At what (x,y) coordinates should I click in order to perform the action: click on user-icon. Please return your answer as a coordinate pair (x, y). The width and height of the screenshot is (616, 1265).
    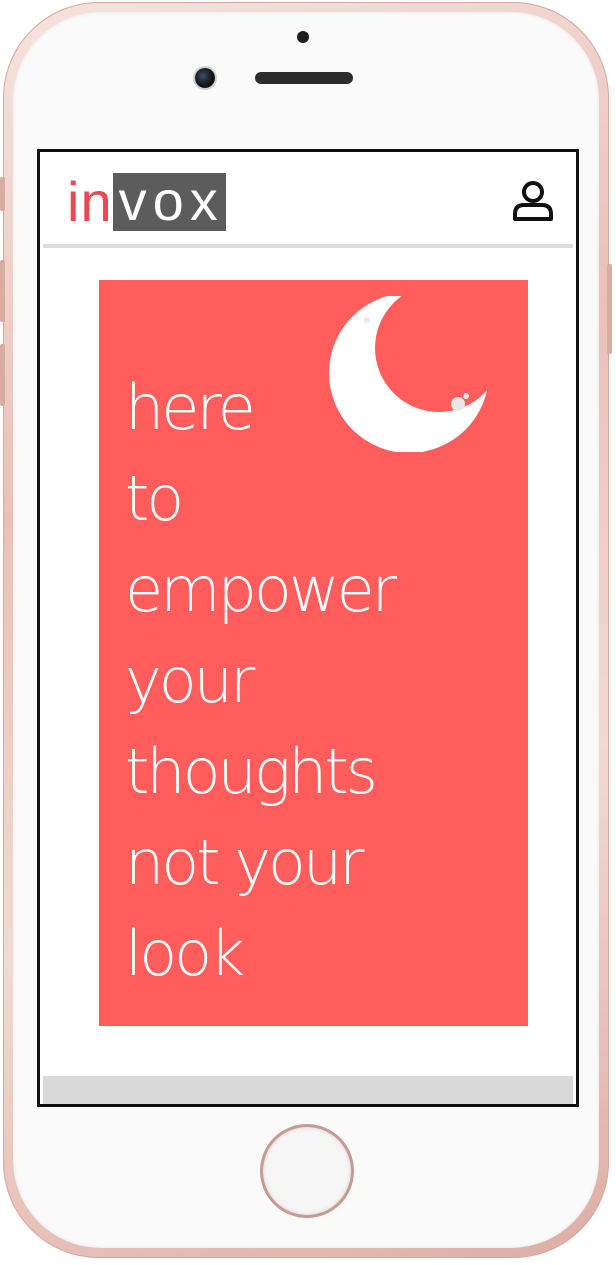
    Looking at the image, I should click on (533, 201).